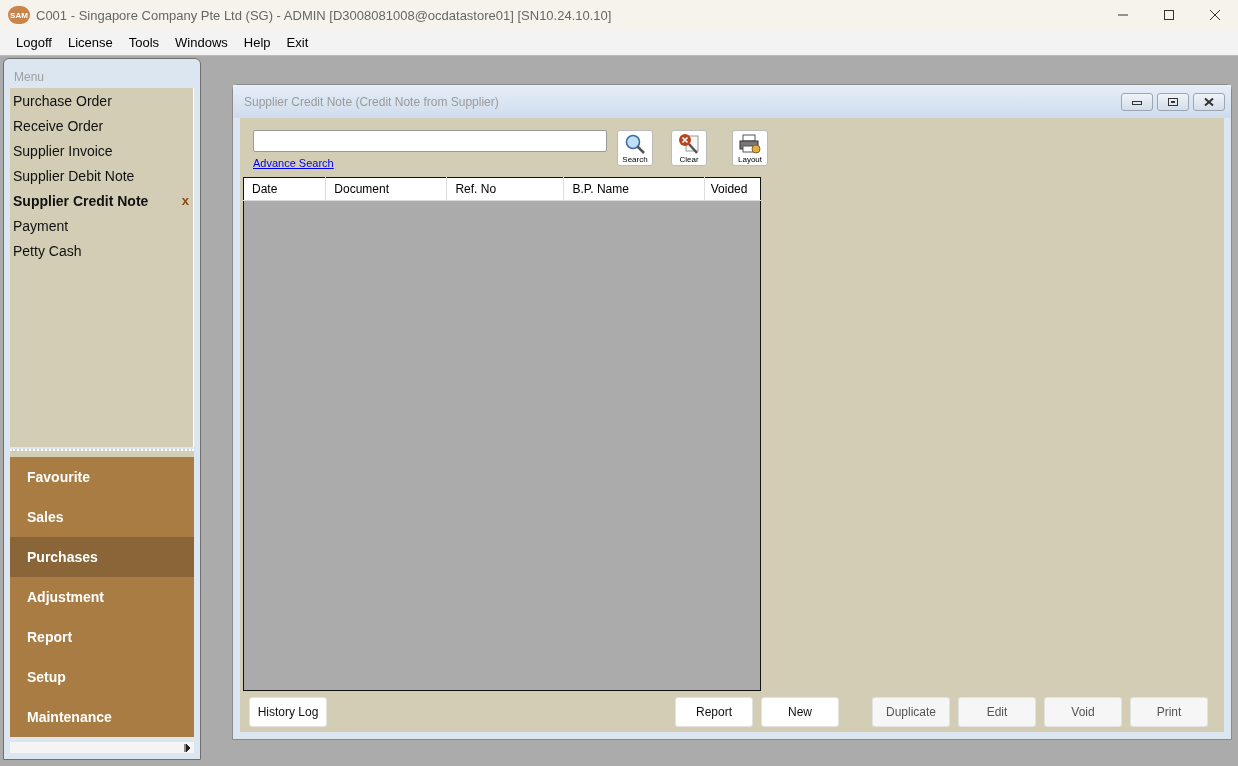  What do you see at coordinates (288, 712) in the screenshot?
I see `action-button: History Log` at bounding box center [288, 712].